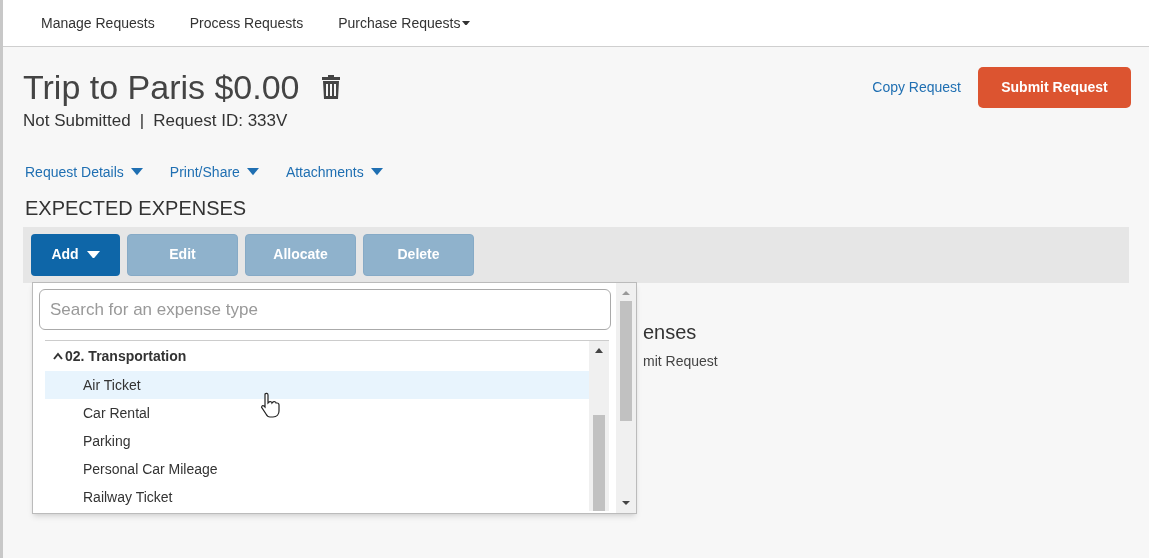  What do you see at coordinates (317, 469) in the screenshot?
I see `list-item: Personal Car Mileage` at bounding box center [317, 469].